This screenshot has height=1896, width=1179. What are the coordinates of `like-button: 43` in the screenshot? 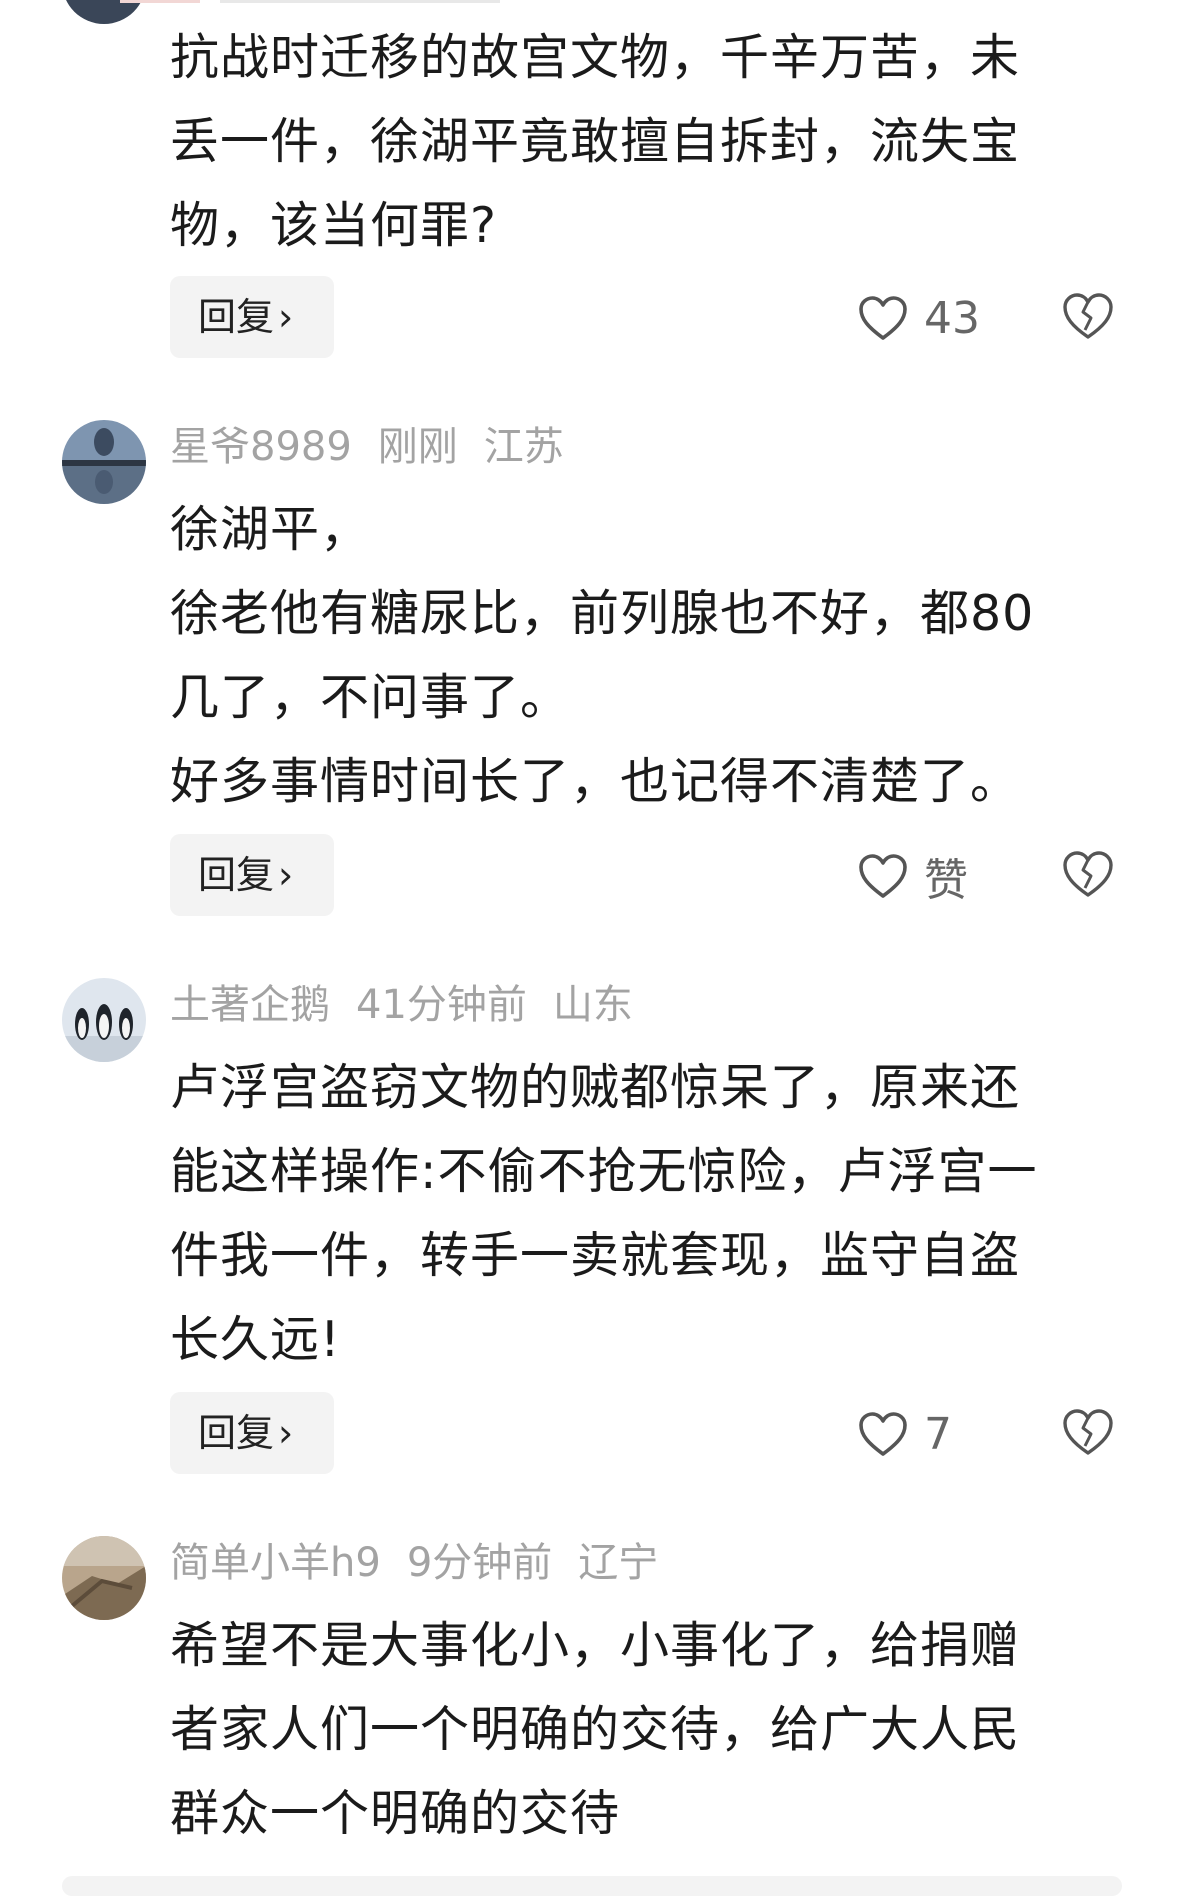 It's located at (919, 318).